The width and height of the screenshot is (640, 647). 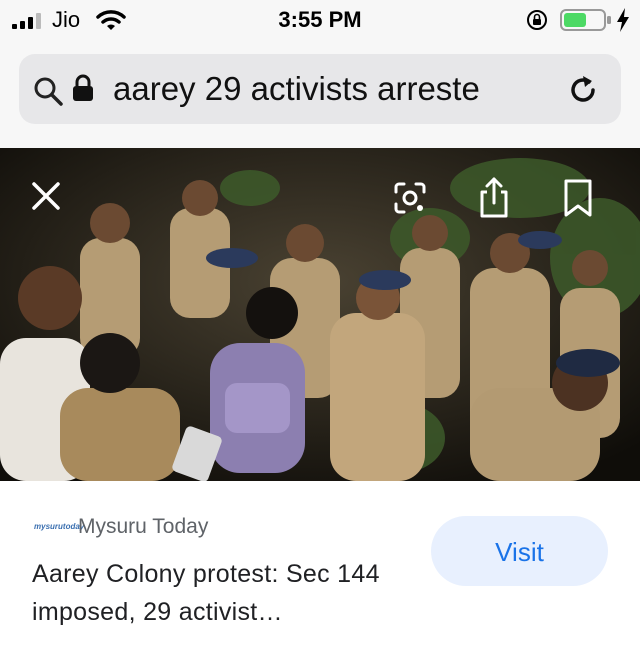 What do you see at coordinates (623, 20) in the screenshot?
I see `charging-bolt-icon` at bounding box center [623, 20].